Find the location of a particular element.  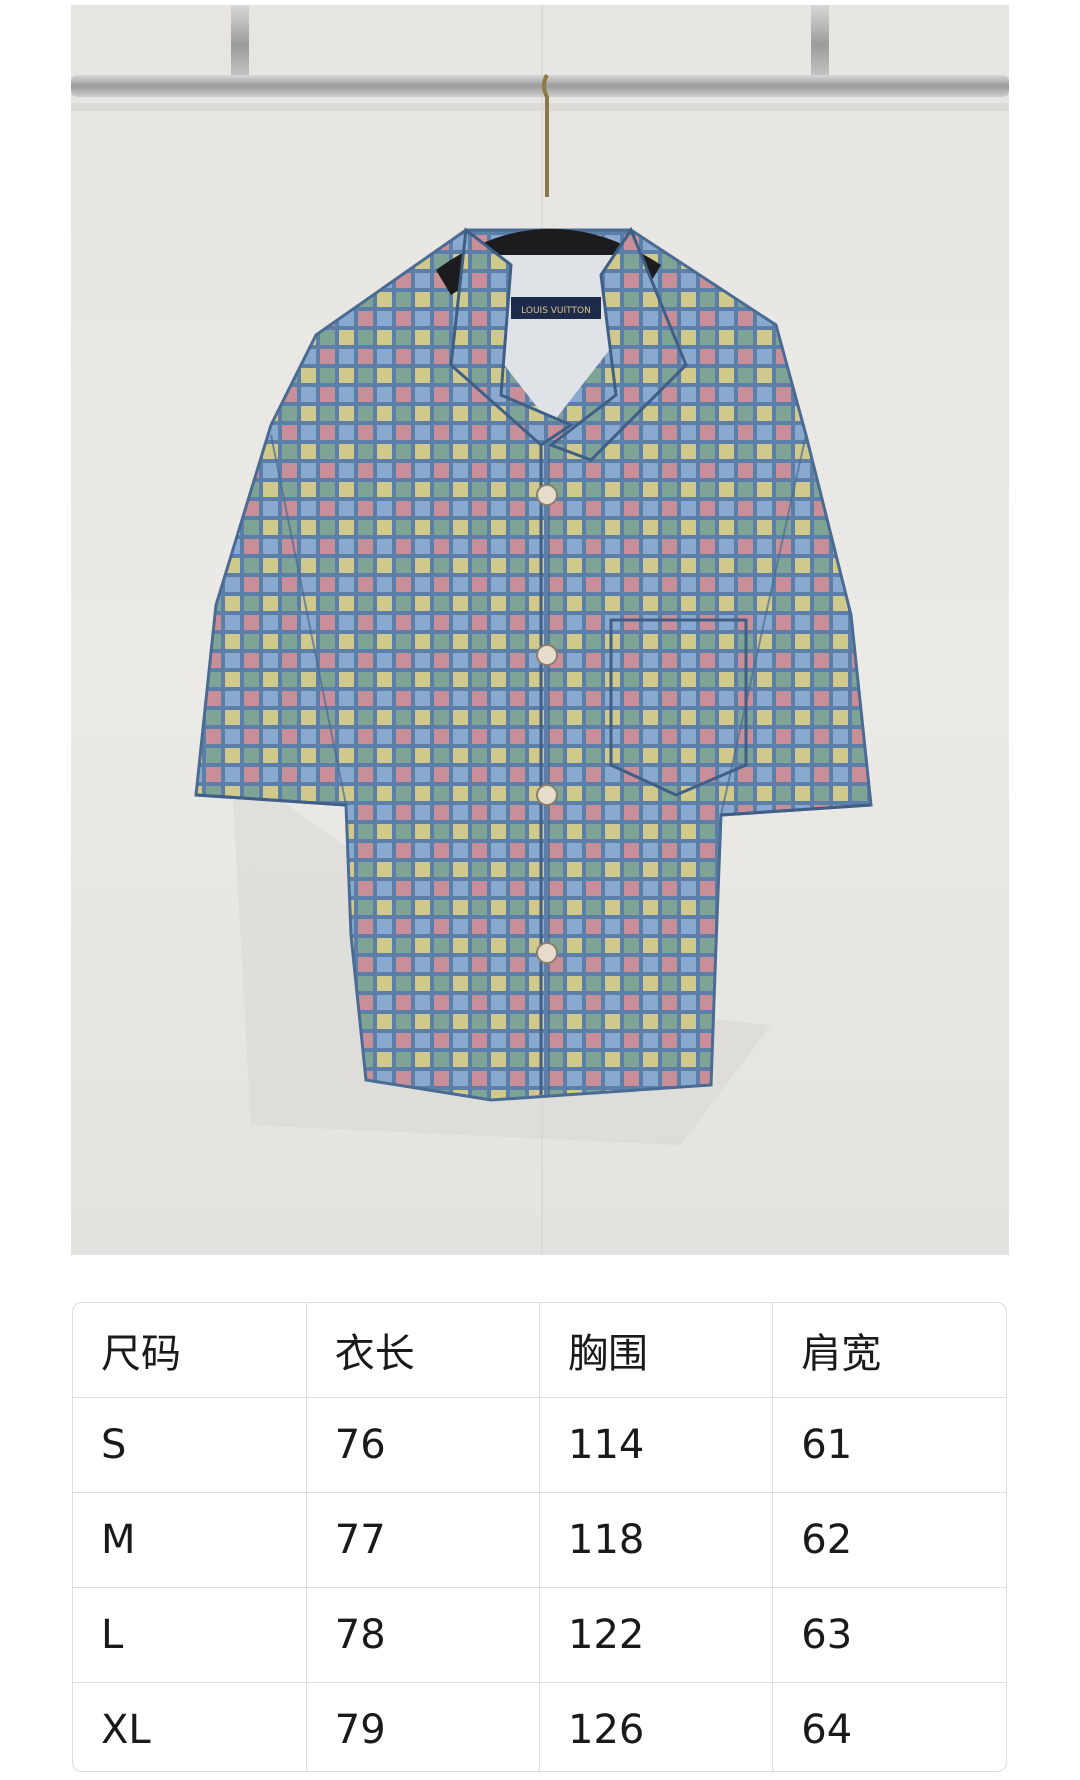

size-row: L 78 122 63 is located at coordinates (539, 1635).